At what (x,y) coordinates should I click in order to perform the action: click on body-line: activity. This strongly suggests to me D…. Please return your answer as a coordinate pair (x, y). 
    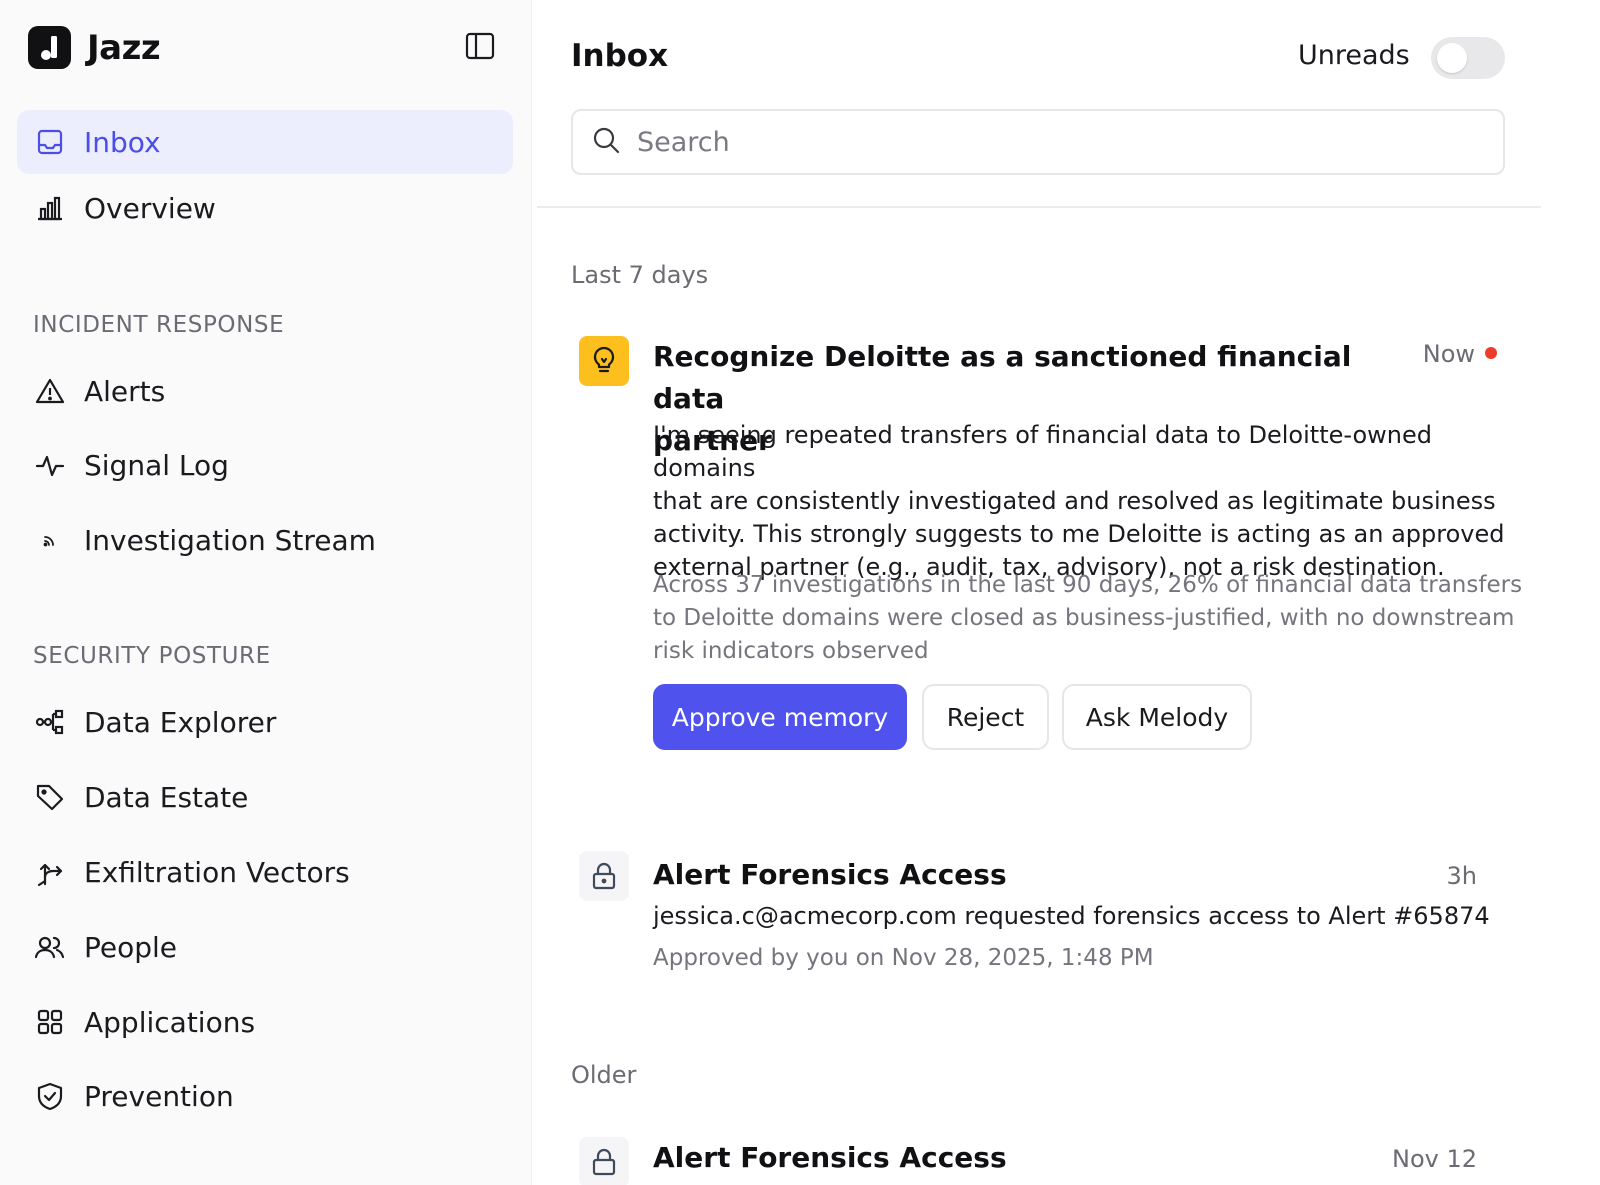
    Looking at the image, I should click on (1079, 534).